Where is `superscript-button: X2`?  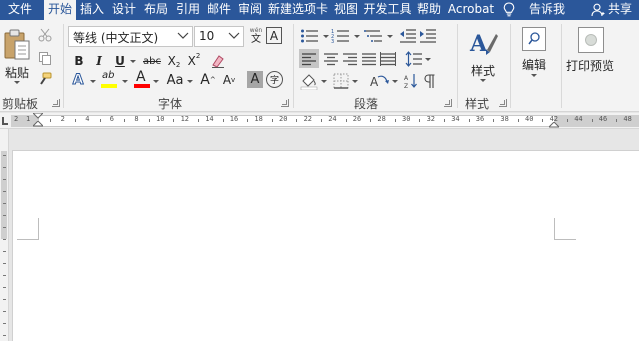
superscript-button: X2 is located at coordinates (194, 61).